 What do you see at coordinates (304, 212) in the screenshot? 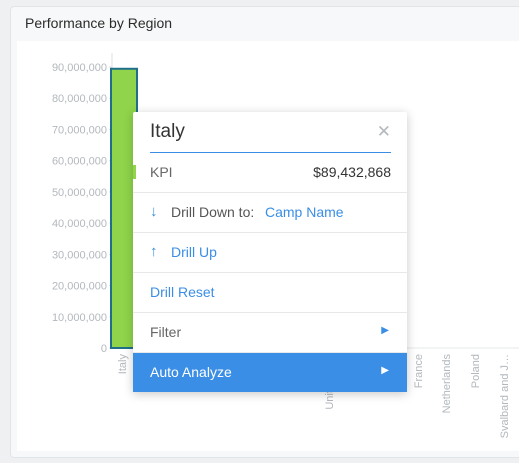
I see `drill-down-target: Camp Name` at bounding box center [304, 212].